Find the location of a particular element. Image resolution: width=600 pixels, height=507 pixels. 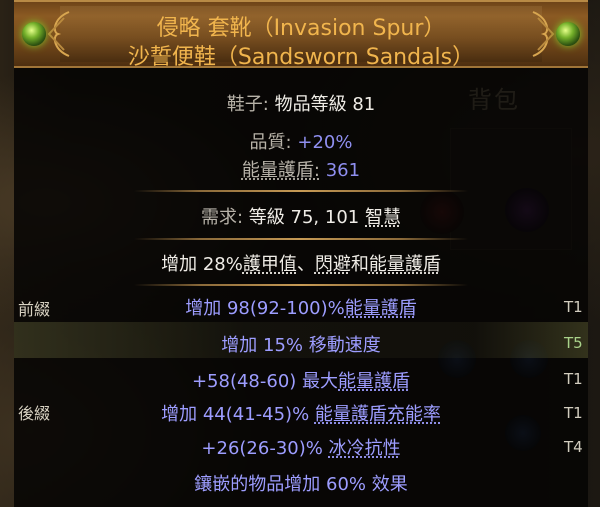

explicit-mod: 增加 44(41-45)% 能量護盾充能率 is located at coordinates (301, 413).